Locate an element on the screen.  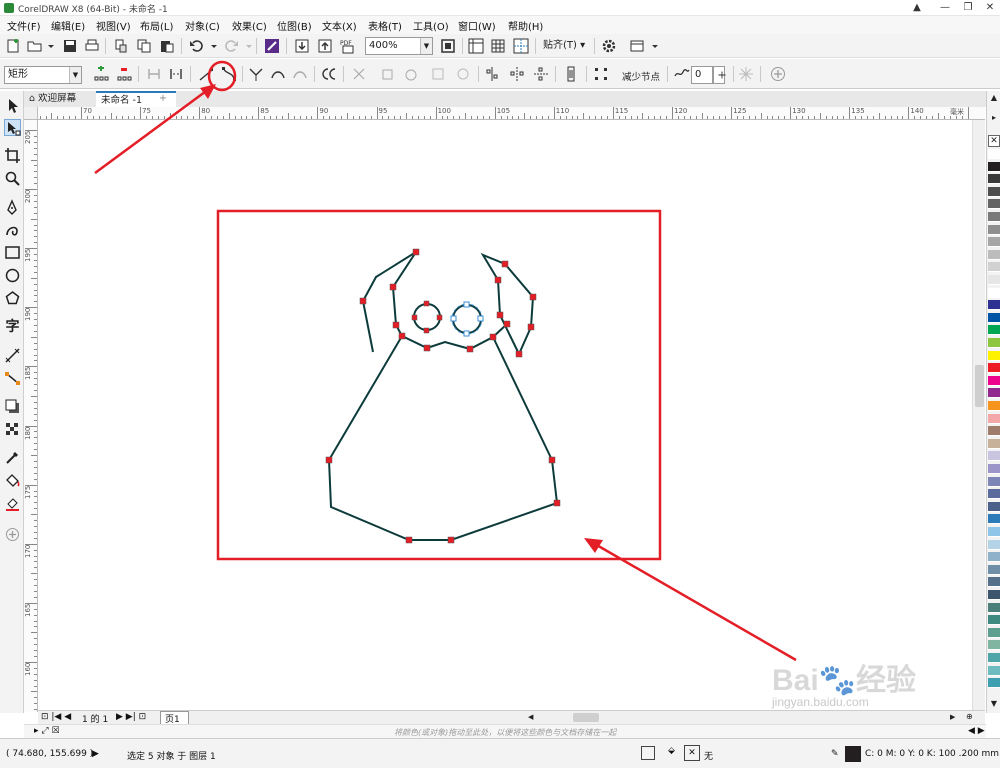
eyedropper-tool-icon is located at coordinates (12, 457).